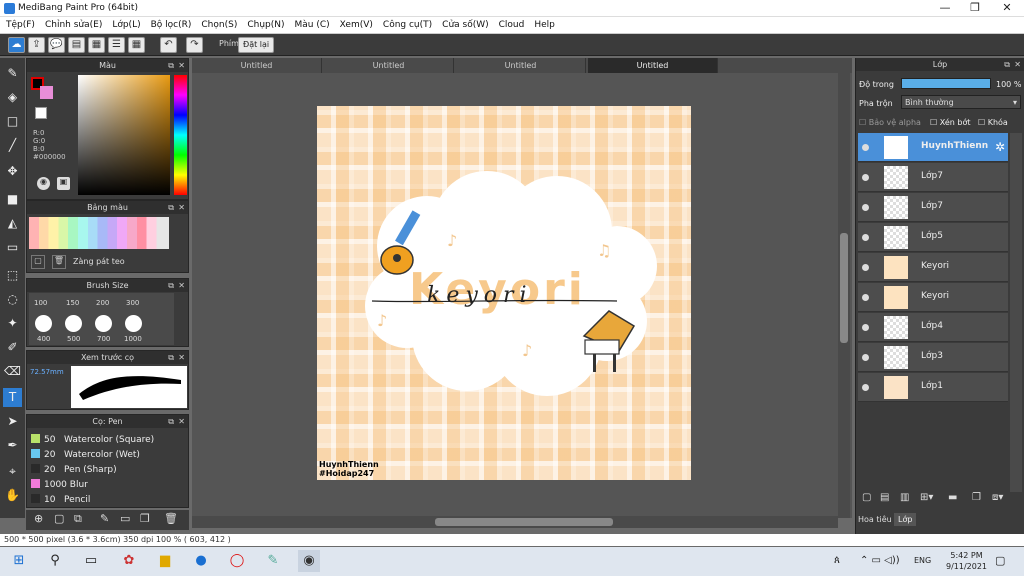 This screenshot has width=1024, height=576. I want to click on paint-app-icon: ✎, so click(273, 561).